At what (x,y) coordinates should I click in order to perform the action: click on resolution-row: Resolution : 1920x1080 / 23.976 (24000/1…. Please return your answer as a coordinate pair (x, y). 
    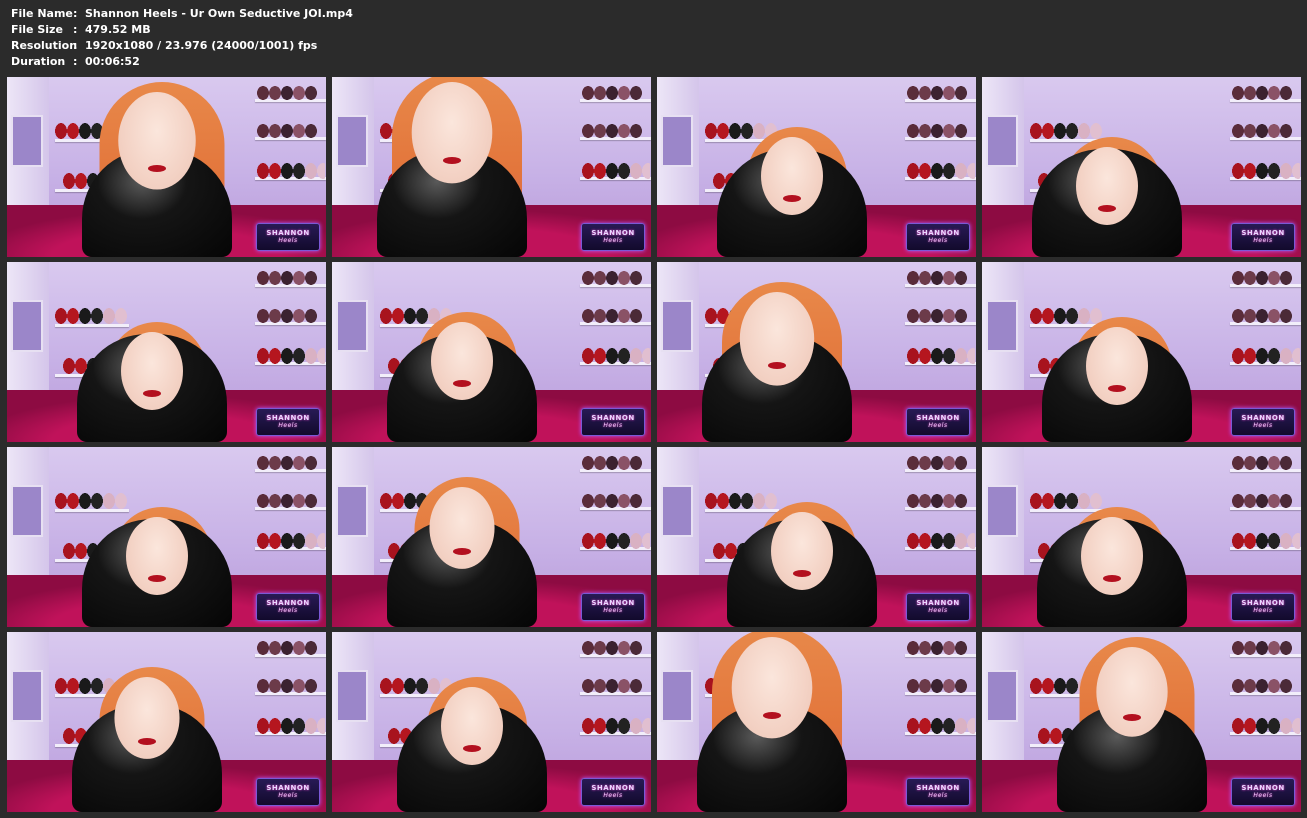
    Looking at the image, I should click on (182, 46).